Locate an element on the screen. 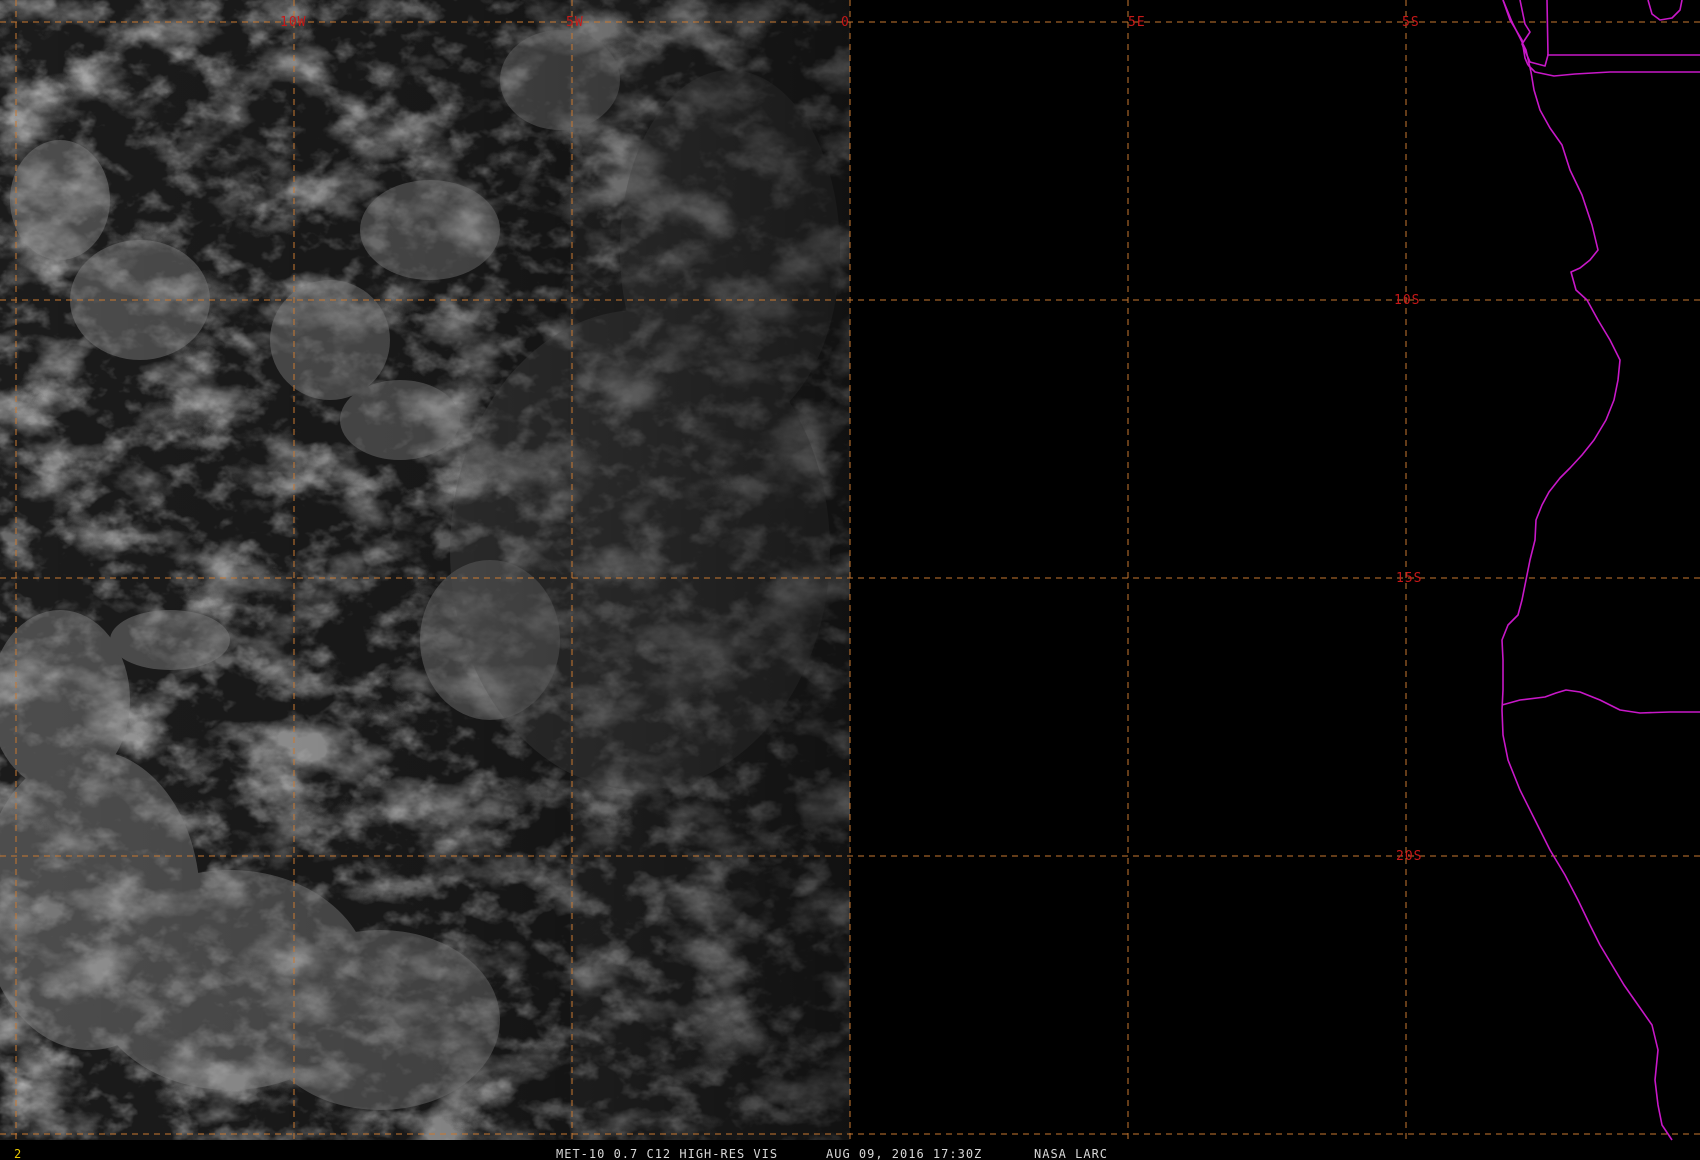 The width and height of the screenshot is (1700, 1160). lon-label-10w: 10W is located at coordinates (293, 22).